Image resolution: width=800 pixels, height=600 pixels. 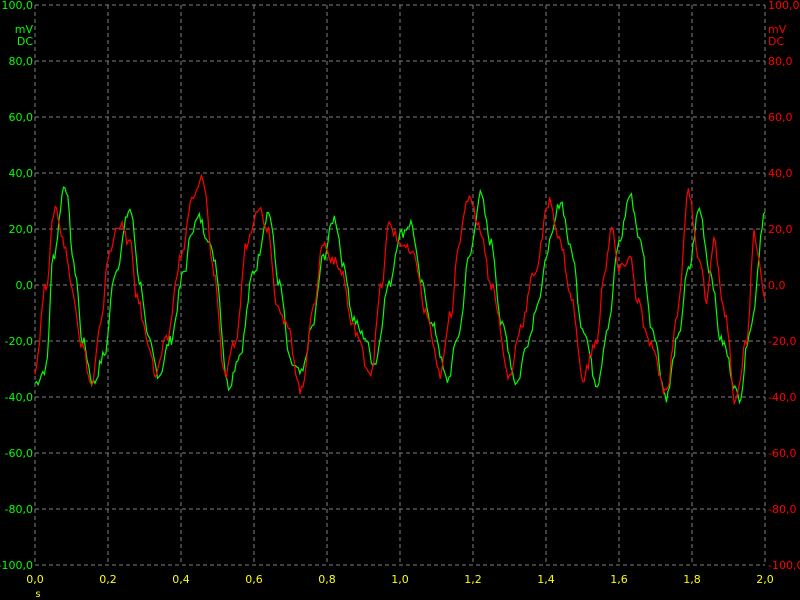 What do you see at coordinates (777, 285) in the screenshot?
I see `right-y-tick-label: 0,0` at bounding box center [777, 285].